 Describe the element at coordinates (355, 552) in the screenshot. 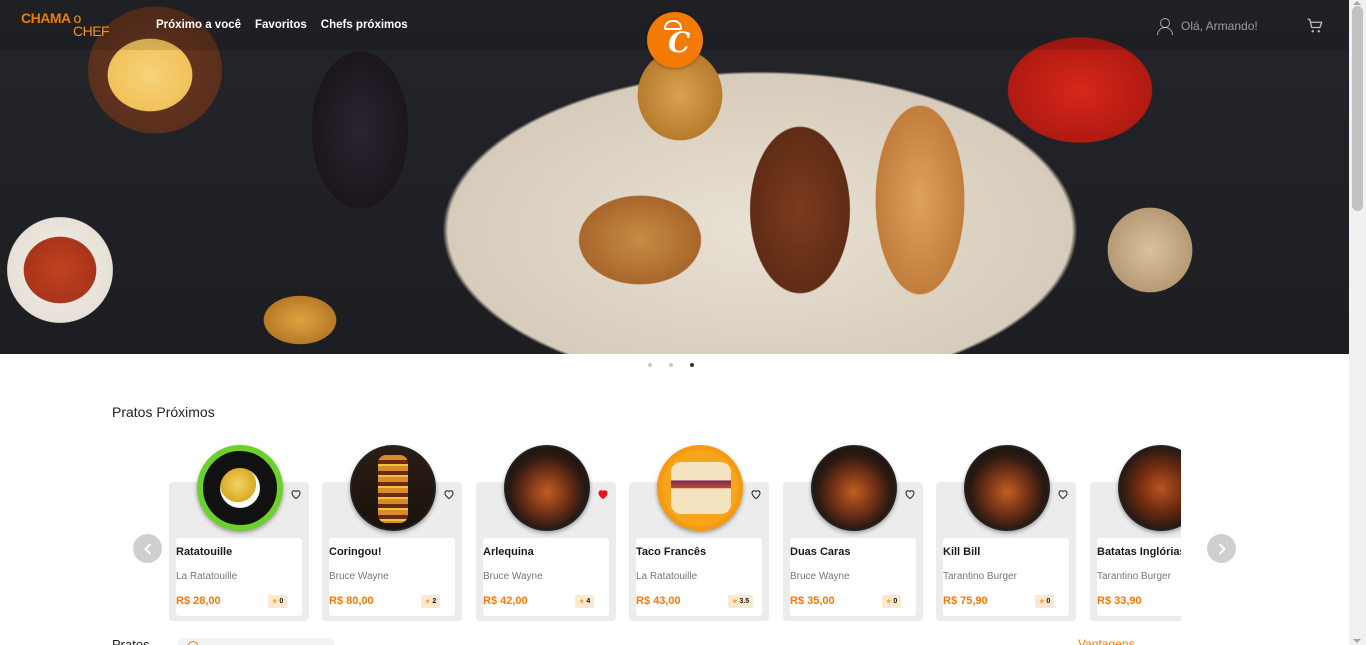

I see `dish-name: Coringou!` at that location.